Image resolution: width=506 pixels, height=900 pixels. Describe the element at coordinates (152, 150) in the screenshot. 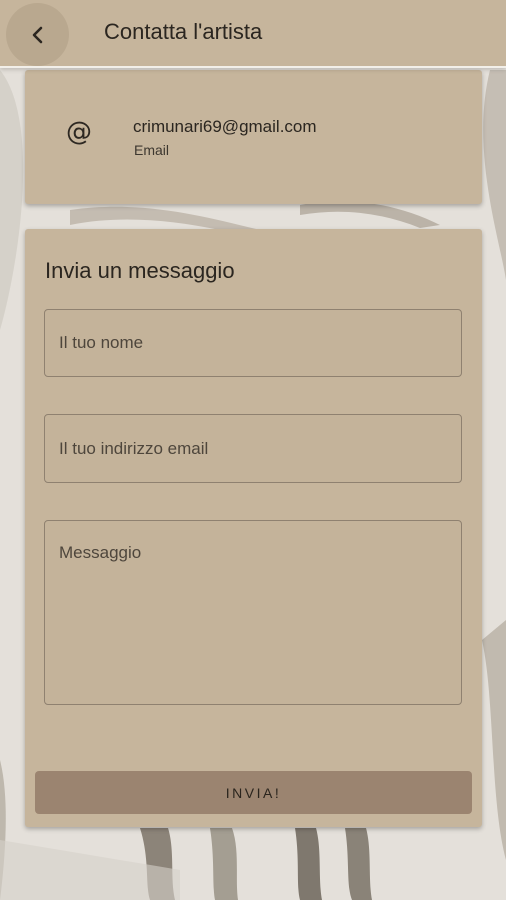

I see `contact-email-label: Email` at that location.